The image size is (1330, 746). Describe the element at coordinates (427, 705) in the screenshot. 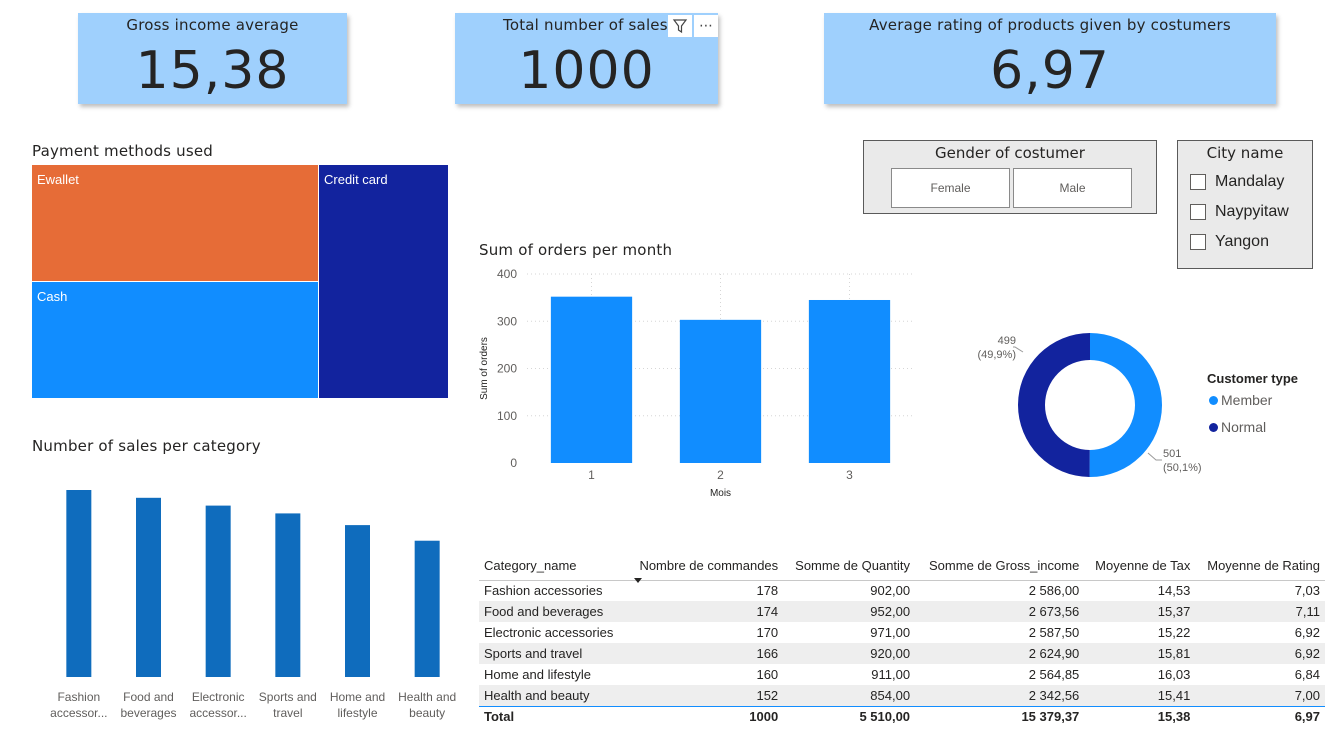

I see `x-tick-label: Health and beauty` at that location.